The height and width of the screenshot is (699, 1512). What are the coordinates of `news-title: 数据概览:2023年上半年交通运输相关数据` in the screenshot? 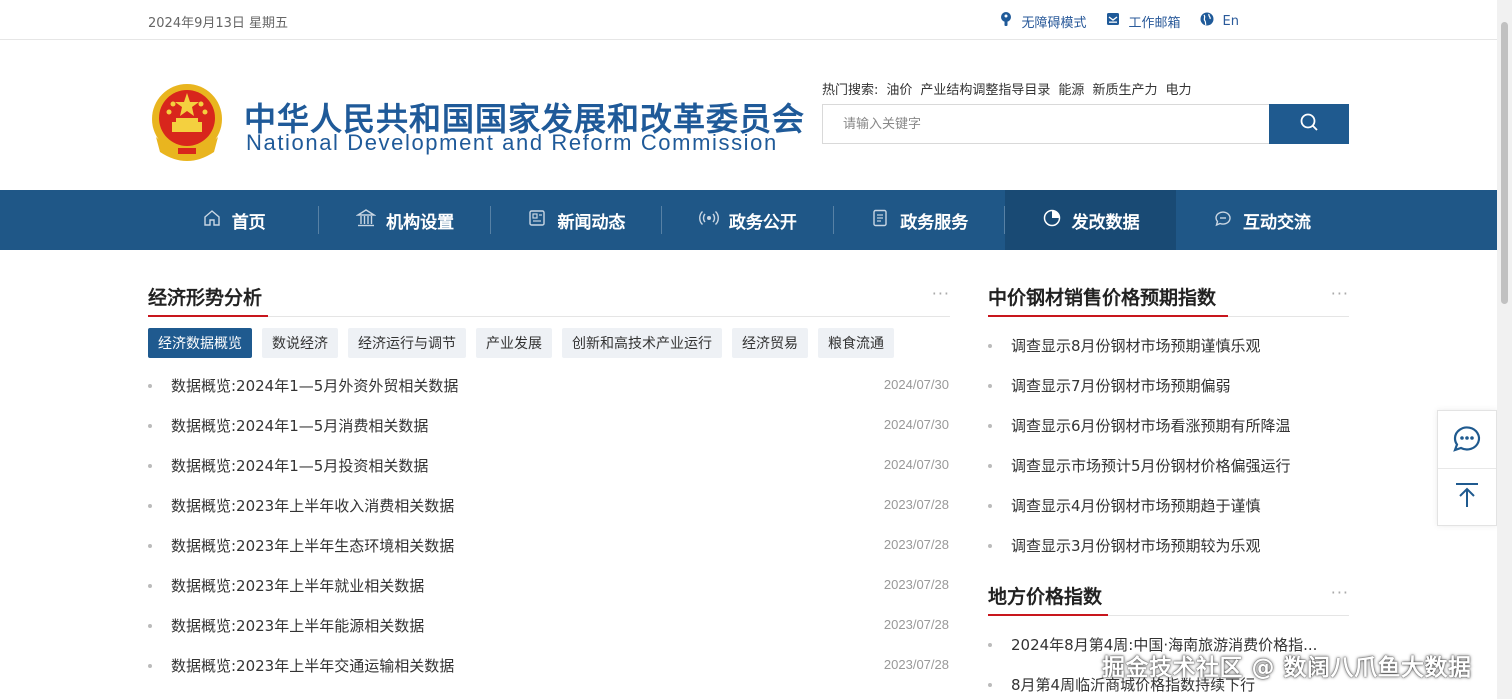 It's located at (312, 665).